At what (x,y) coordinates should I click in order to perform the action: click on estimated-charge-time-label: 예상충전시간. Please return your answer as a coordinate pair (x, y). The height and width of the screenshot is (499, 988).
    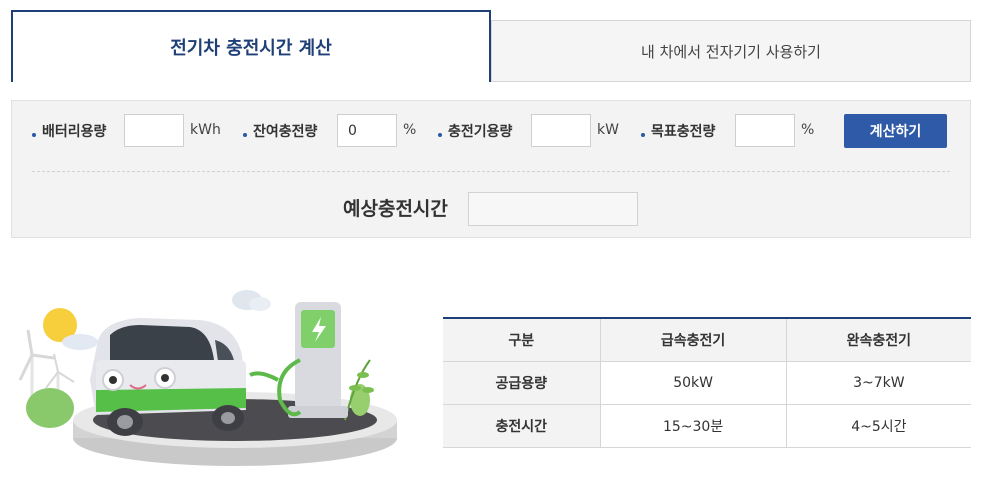
    Looking at the image, I should click on (395, 209).